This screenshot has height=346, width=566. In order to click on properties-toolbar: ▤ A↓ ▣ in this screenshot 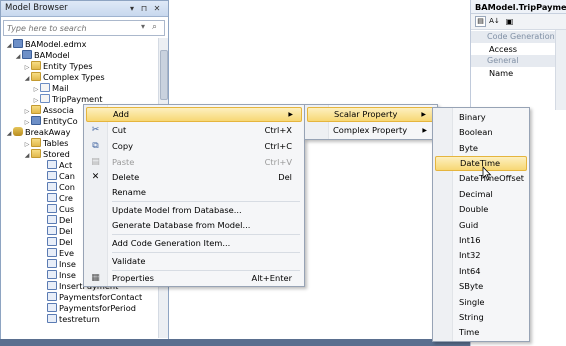, I will do `click(518, 22)`.